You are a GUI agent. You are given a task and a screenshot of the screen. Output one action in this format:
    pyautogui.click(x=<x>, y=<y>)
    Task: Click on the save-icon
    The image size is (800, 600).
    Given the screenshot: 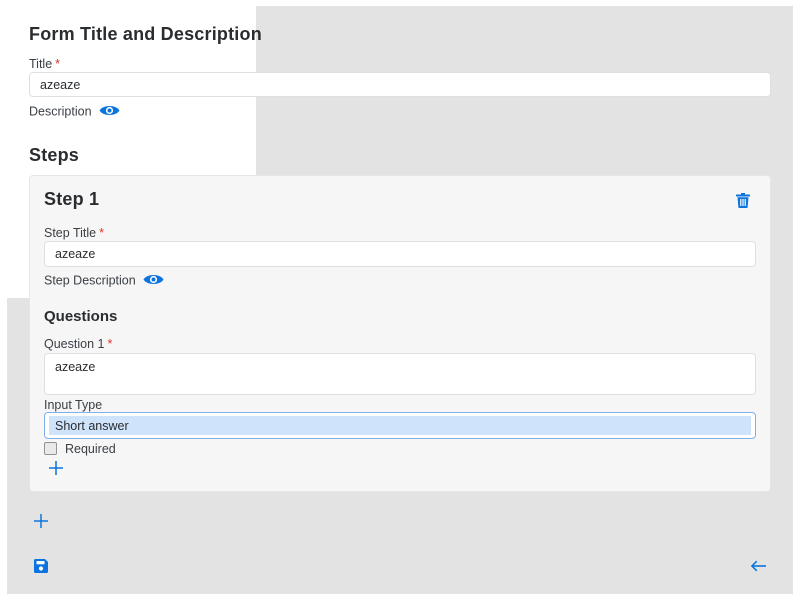 What is the action you would take?
    pyautogui.click(x=41, y=566)
    